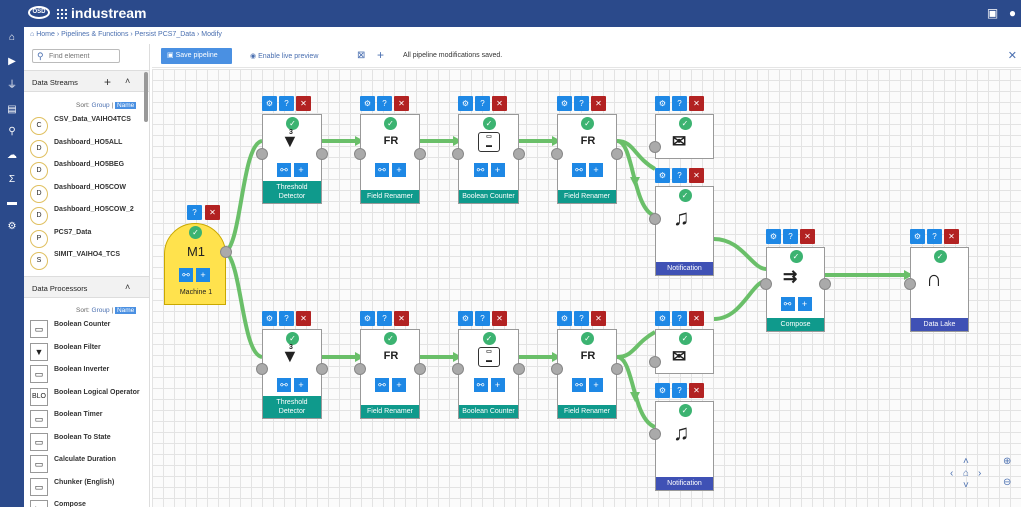  Describe the element at coordinates (86, 421) in the screenshot. I see `processor-item: ▭ Boolean Timer` at that location.